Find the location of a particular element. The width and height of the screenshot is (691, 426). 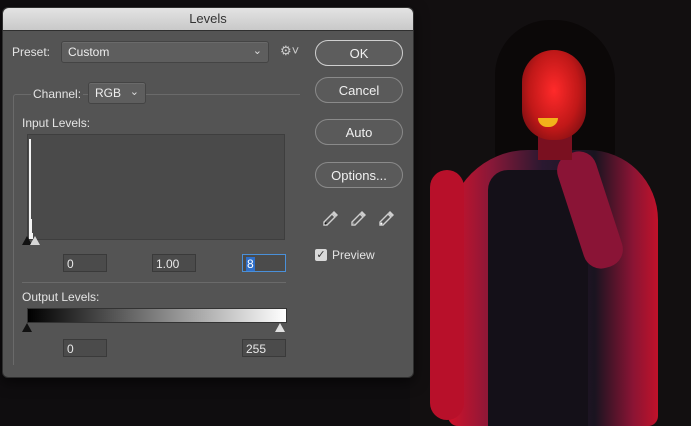

channel-label: Channel: is located at coordinates (57, 94).